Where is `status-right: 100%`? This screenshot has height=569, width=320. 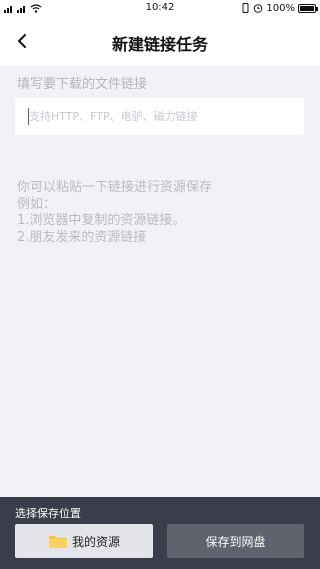
status-right: 100% is located at coordinates (279, 8).